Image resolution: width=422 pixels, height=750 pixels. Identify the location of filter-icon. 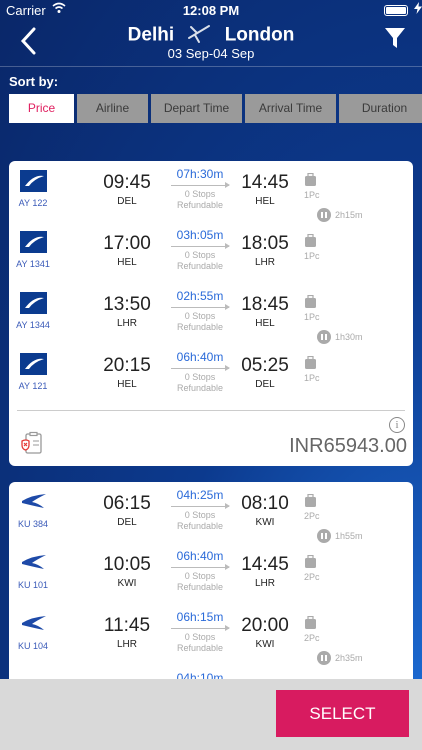
(395, 38).